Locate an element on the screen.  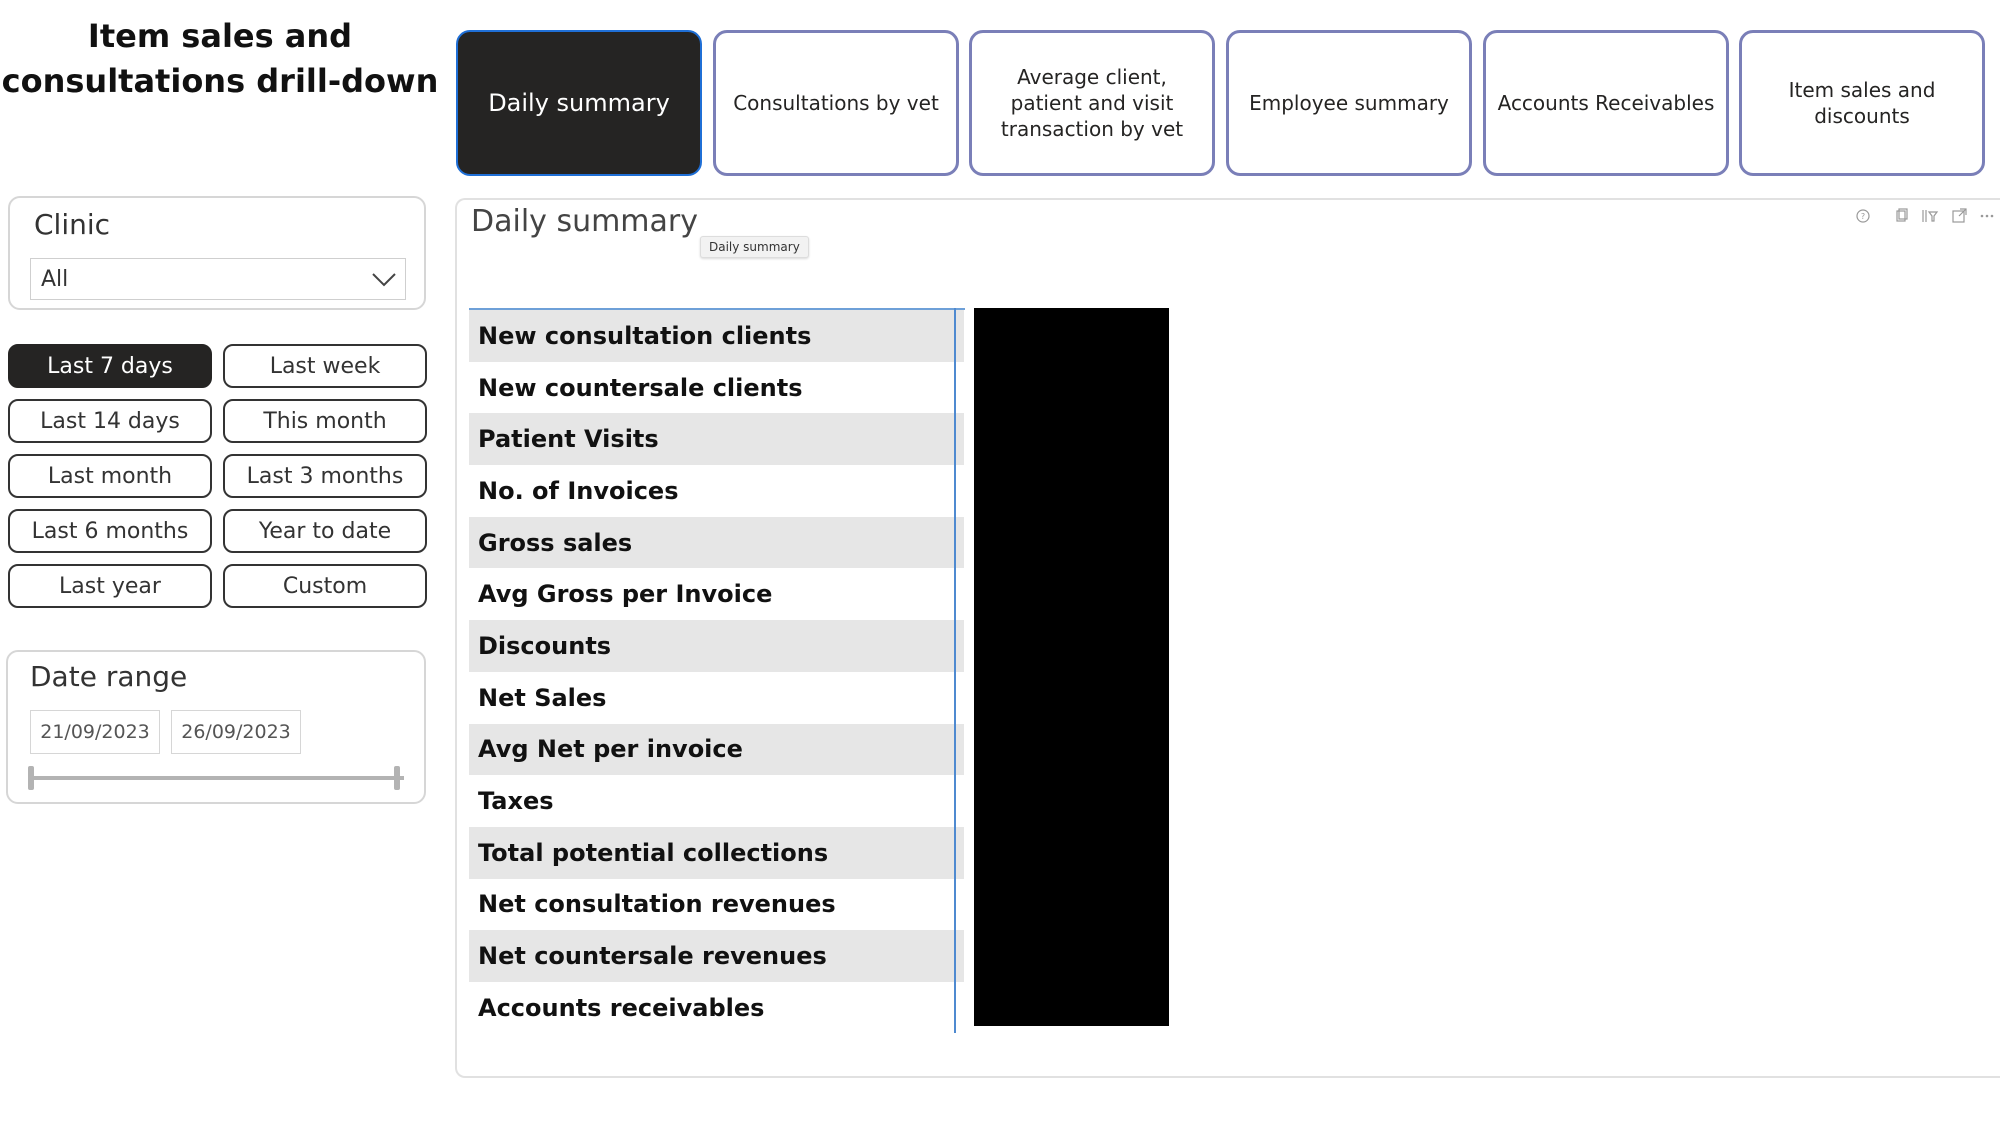
table-row: Total potential collections is located at coordinates (716, 852).